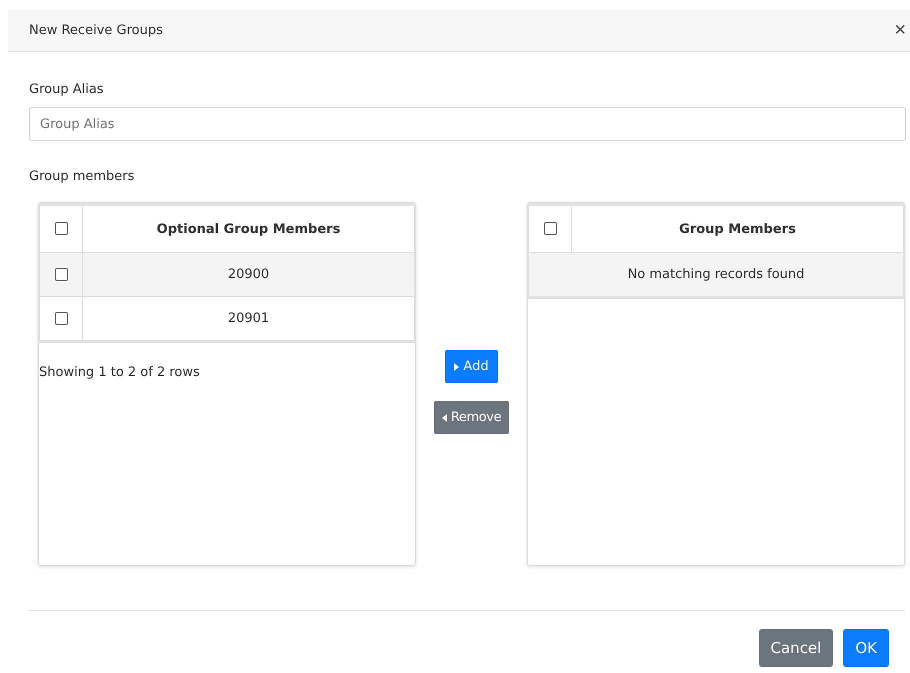 This screenshot has height=673, width=910. Describe the element at coordinates (96, 30) in the screenshot. I see `dialog-title: New Receive Groups` at that location.